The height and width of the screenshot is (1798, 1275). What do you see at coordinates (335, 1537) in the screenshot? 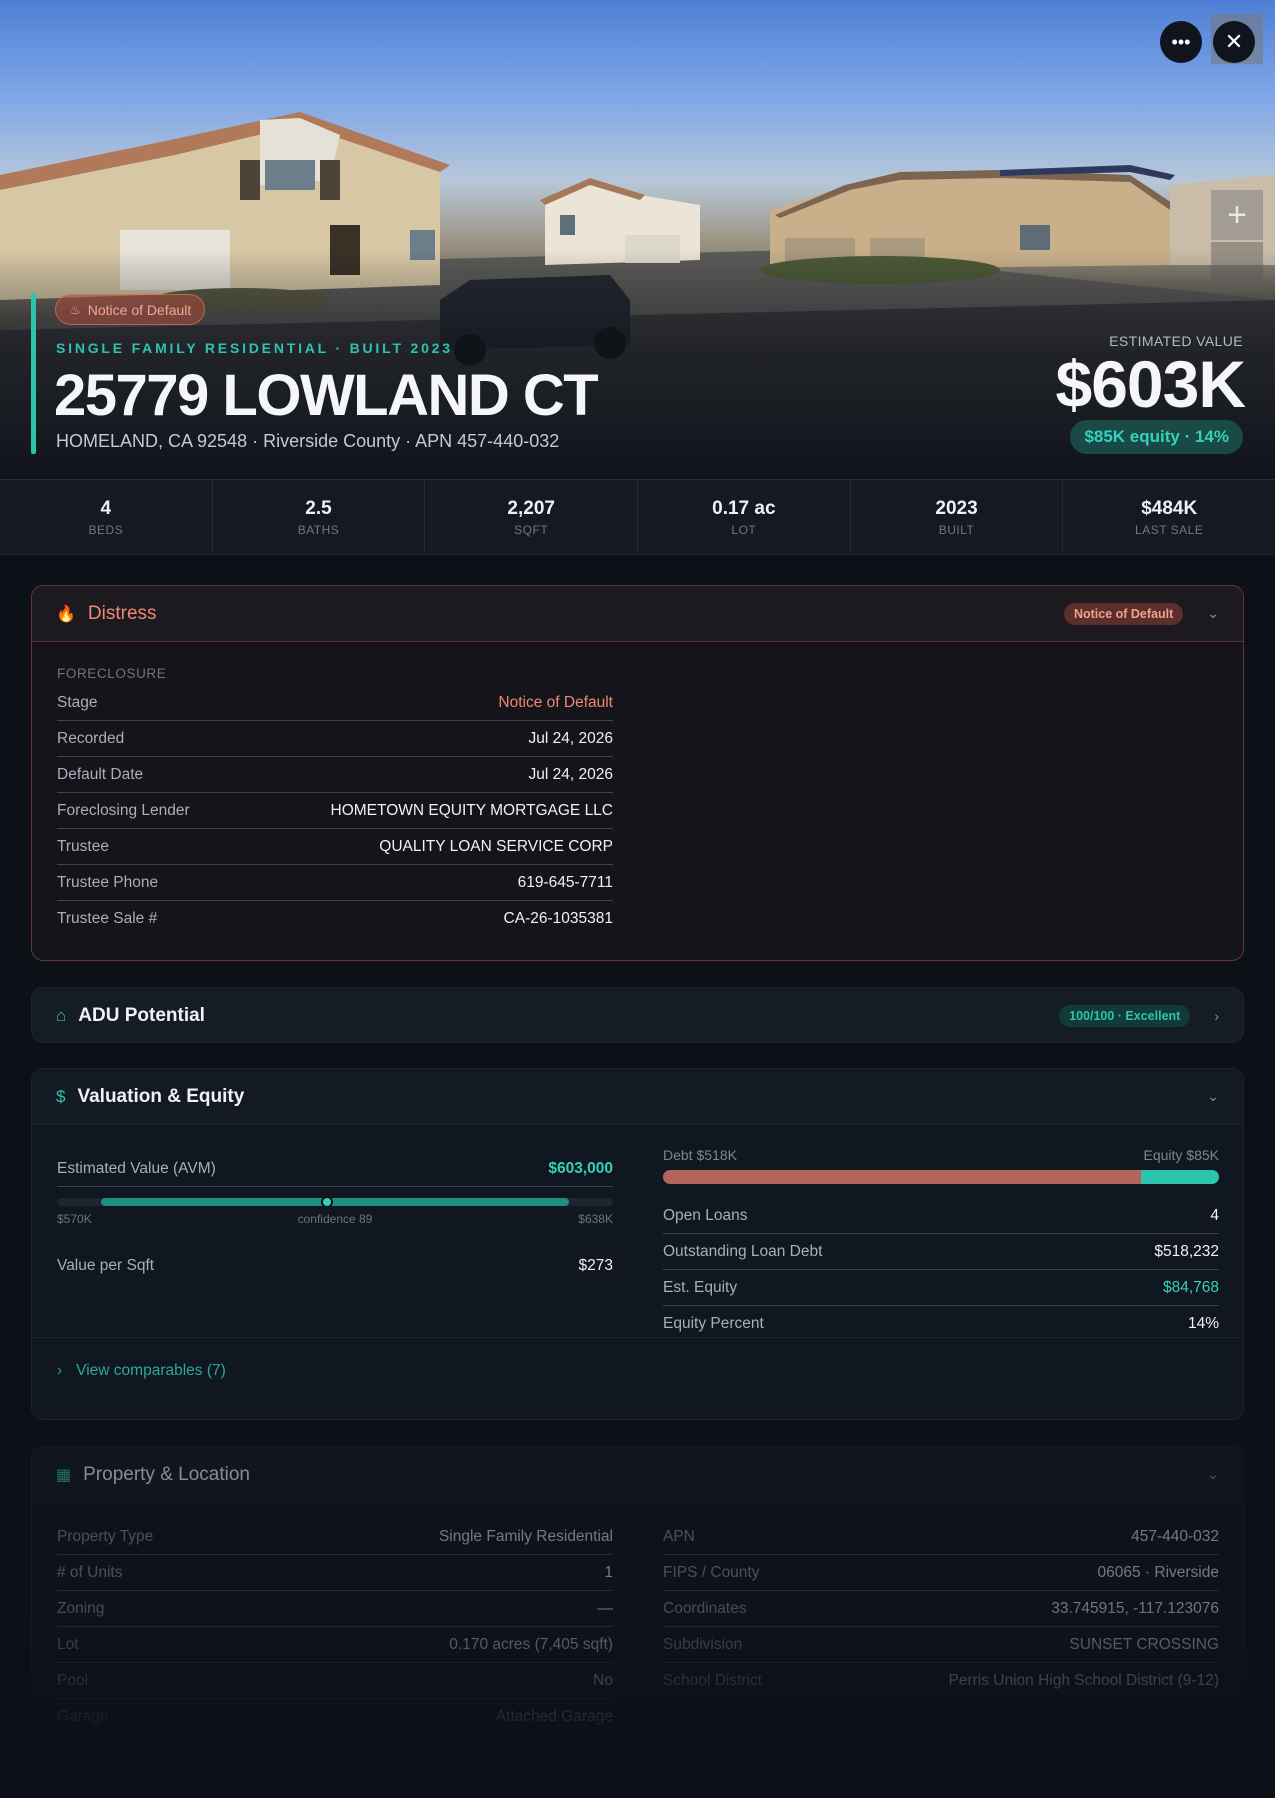
I see `property-row: Property Type Single Family Residential` at bounding box center [335, 1537].